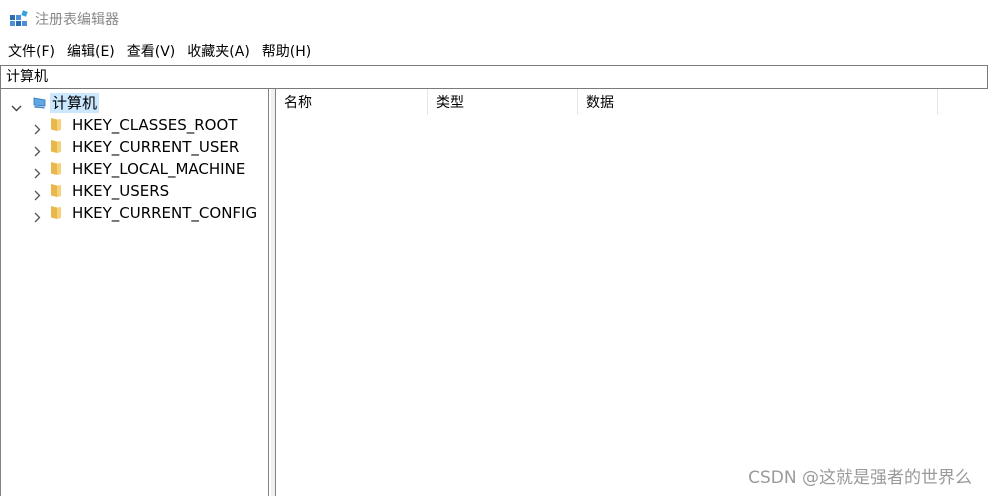 This screenshot has width=988, height=496. Describe the element at coordinates (860, 478) in the screenshot. I see `watermark: CSDN @这就是强者的世界么` at that location.